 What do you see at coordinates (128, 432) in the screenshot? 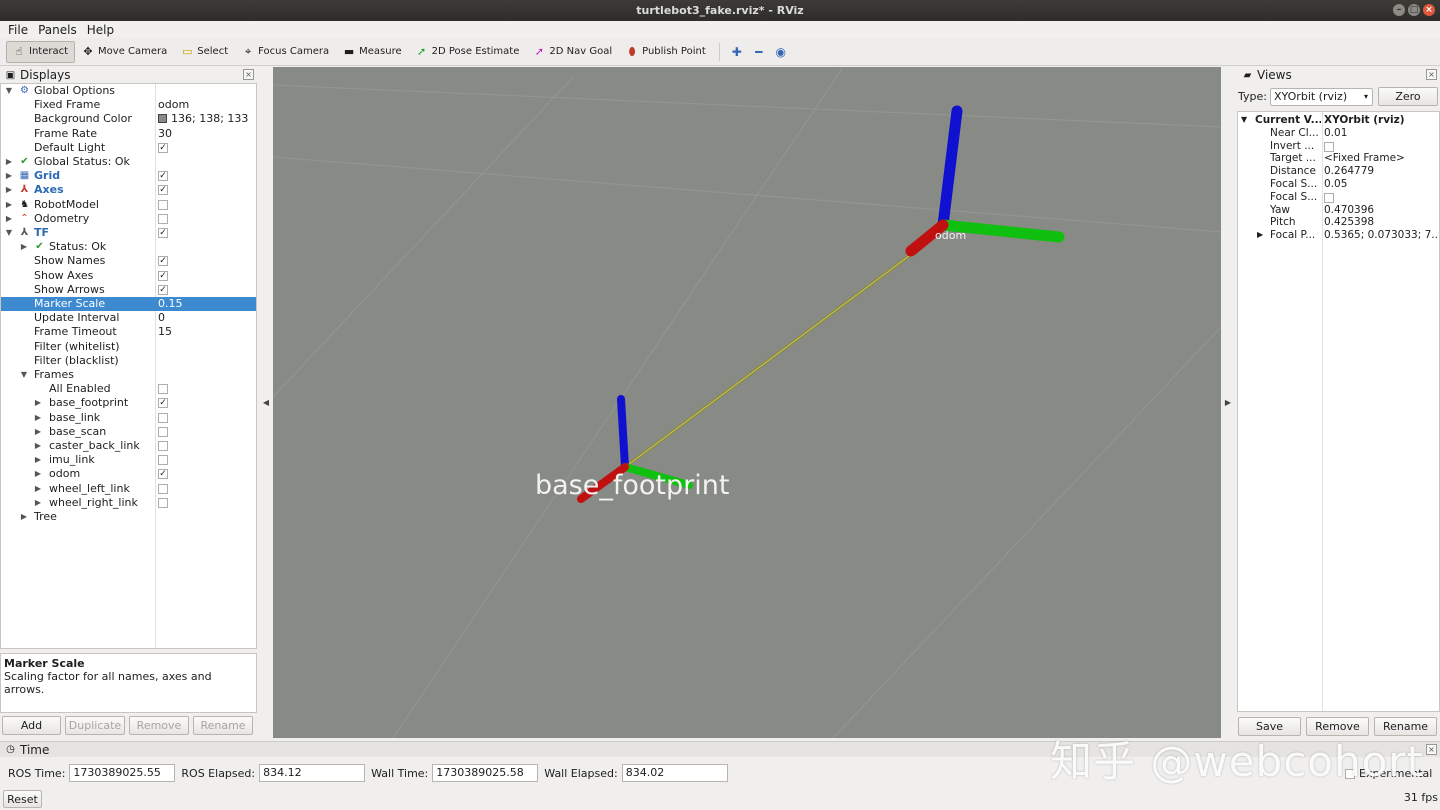
I see `tree-row-frame-base-scan: ▶ base_scan` at bounding box center [128, 432].